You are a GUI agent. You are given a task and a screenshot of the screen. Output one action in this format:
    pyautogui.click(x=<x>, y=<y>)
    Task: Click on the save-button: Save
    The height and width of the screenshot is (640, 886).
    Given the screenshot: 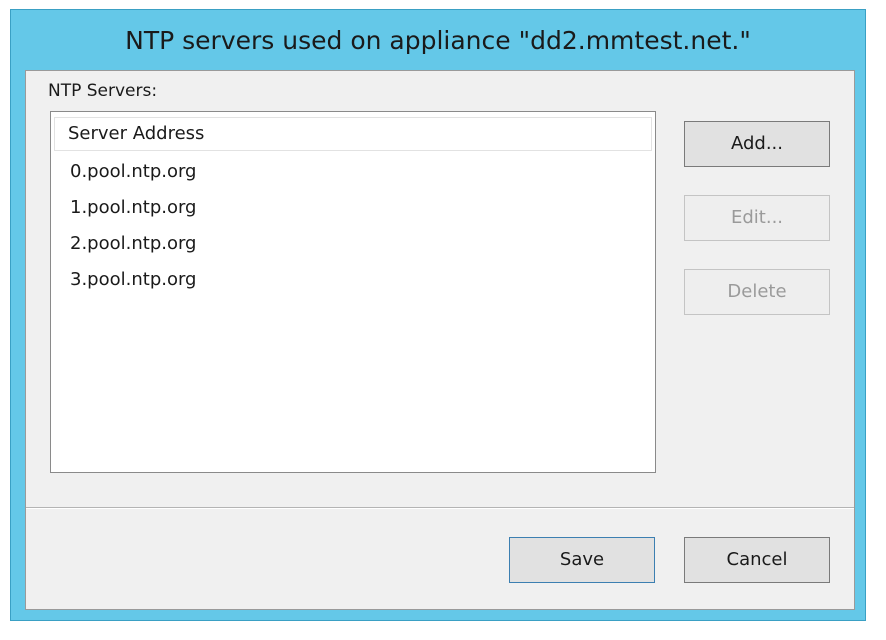 What is the action you would take?
    pyautogui.click(x=582, y=560)
    